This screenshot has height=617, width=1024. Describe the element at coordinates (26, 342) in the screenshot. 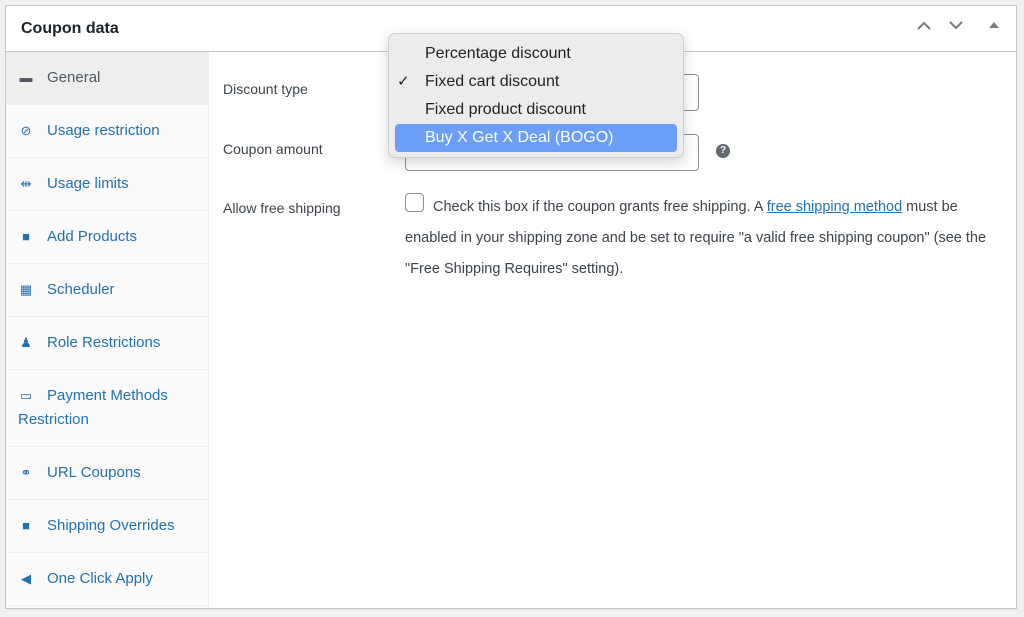

I see `user-icon: ♟` at that location.